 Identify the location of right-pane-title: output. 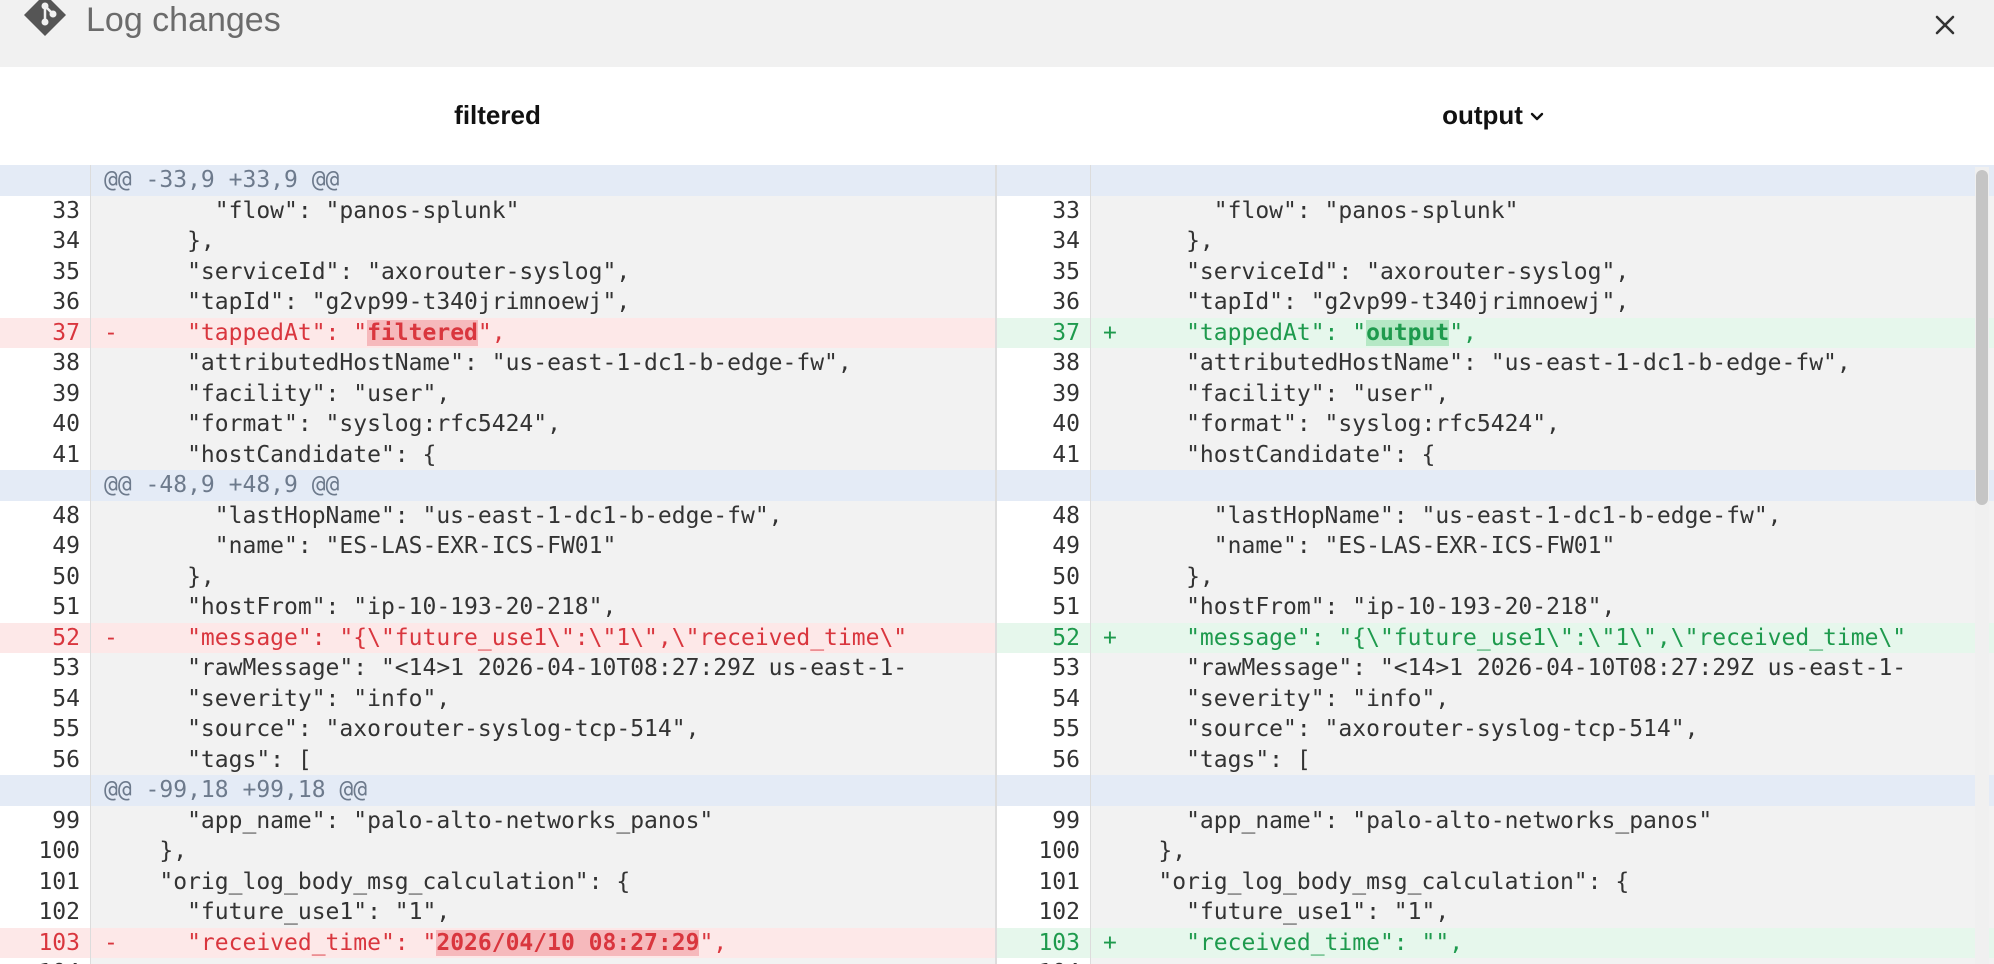
(1482, 115).